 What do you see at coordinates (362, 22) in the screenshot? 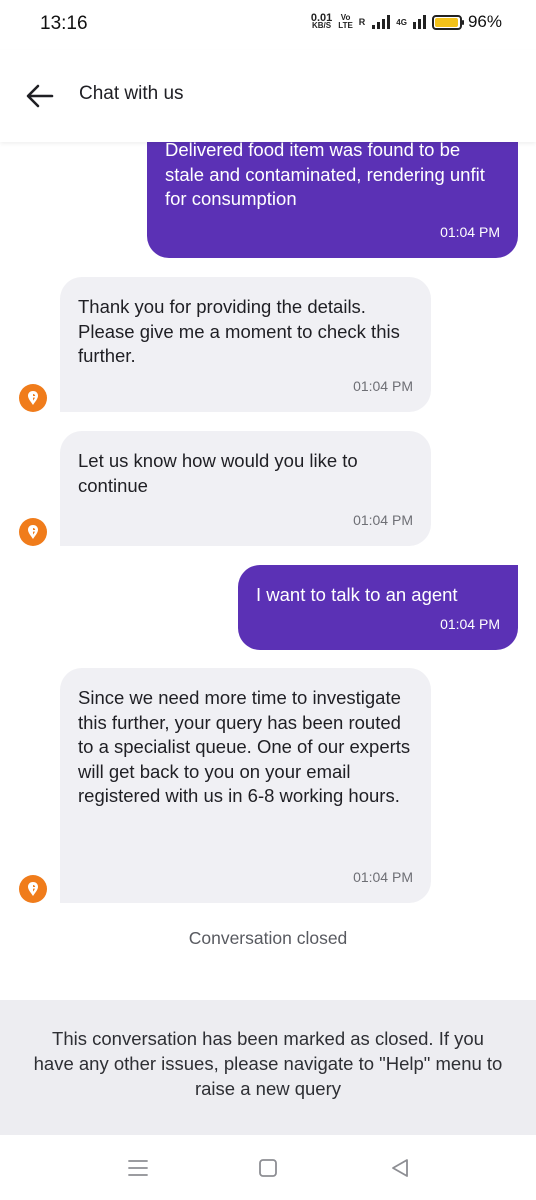
I see `sim-label: R` at bounding box center [362, 22].